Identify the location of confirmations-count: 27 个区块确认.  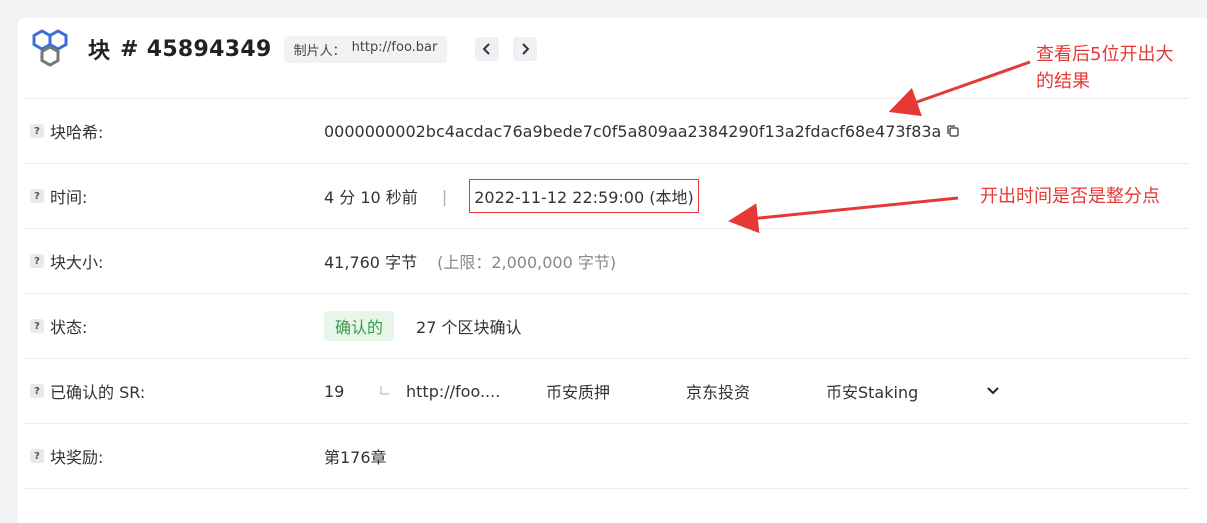
(469, 327).